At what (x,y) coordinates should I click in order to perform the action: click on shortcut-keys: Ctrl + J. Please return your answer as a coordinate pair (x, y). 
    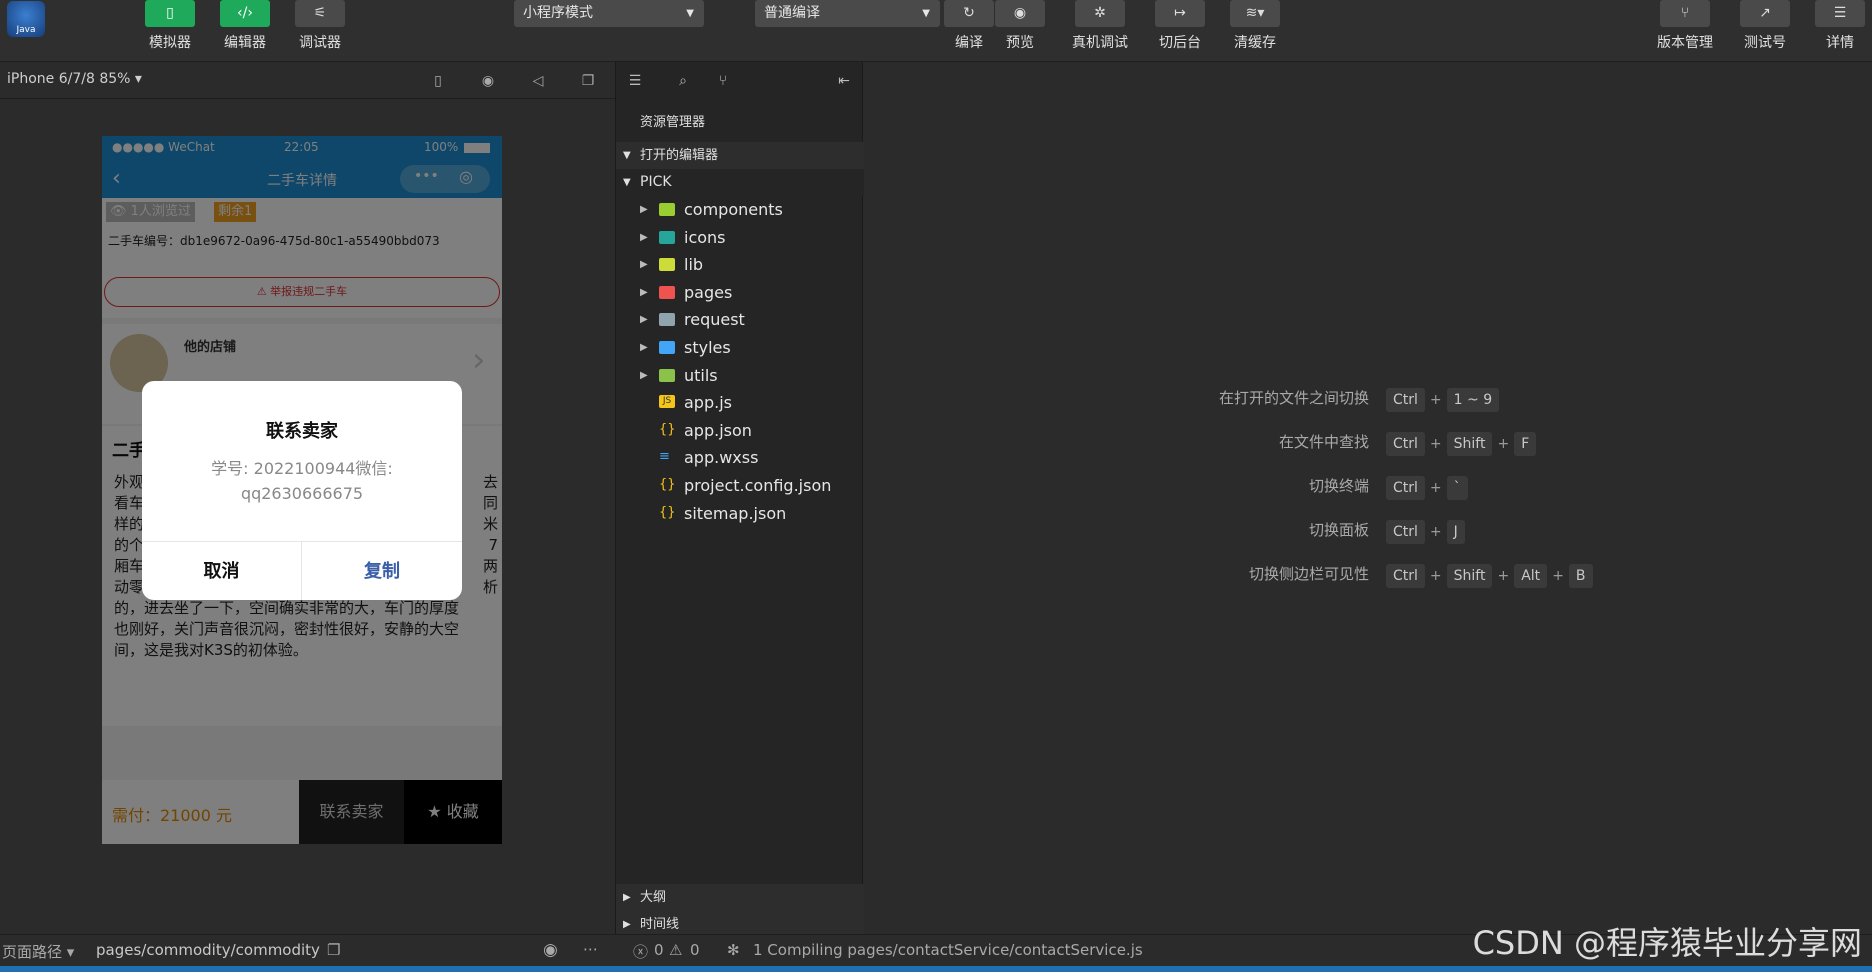
    Looking at the image, I should click on (1428, 532).